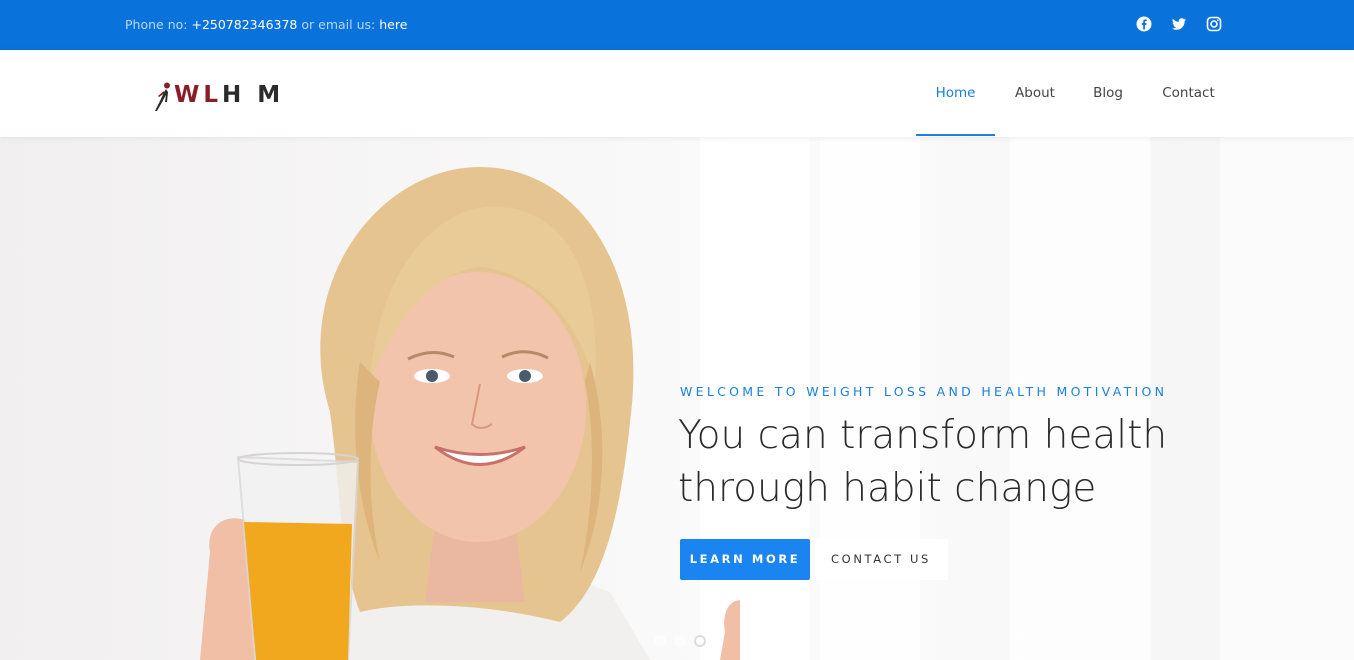 The image size is (1354, 660). What do you see at coordinates (156, 24) in the screenshot?
I see `phone-label: Phone no:` at bounding box center [156, 24].